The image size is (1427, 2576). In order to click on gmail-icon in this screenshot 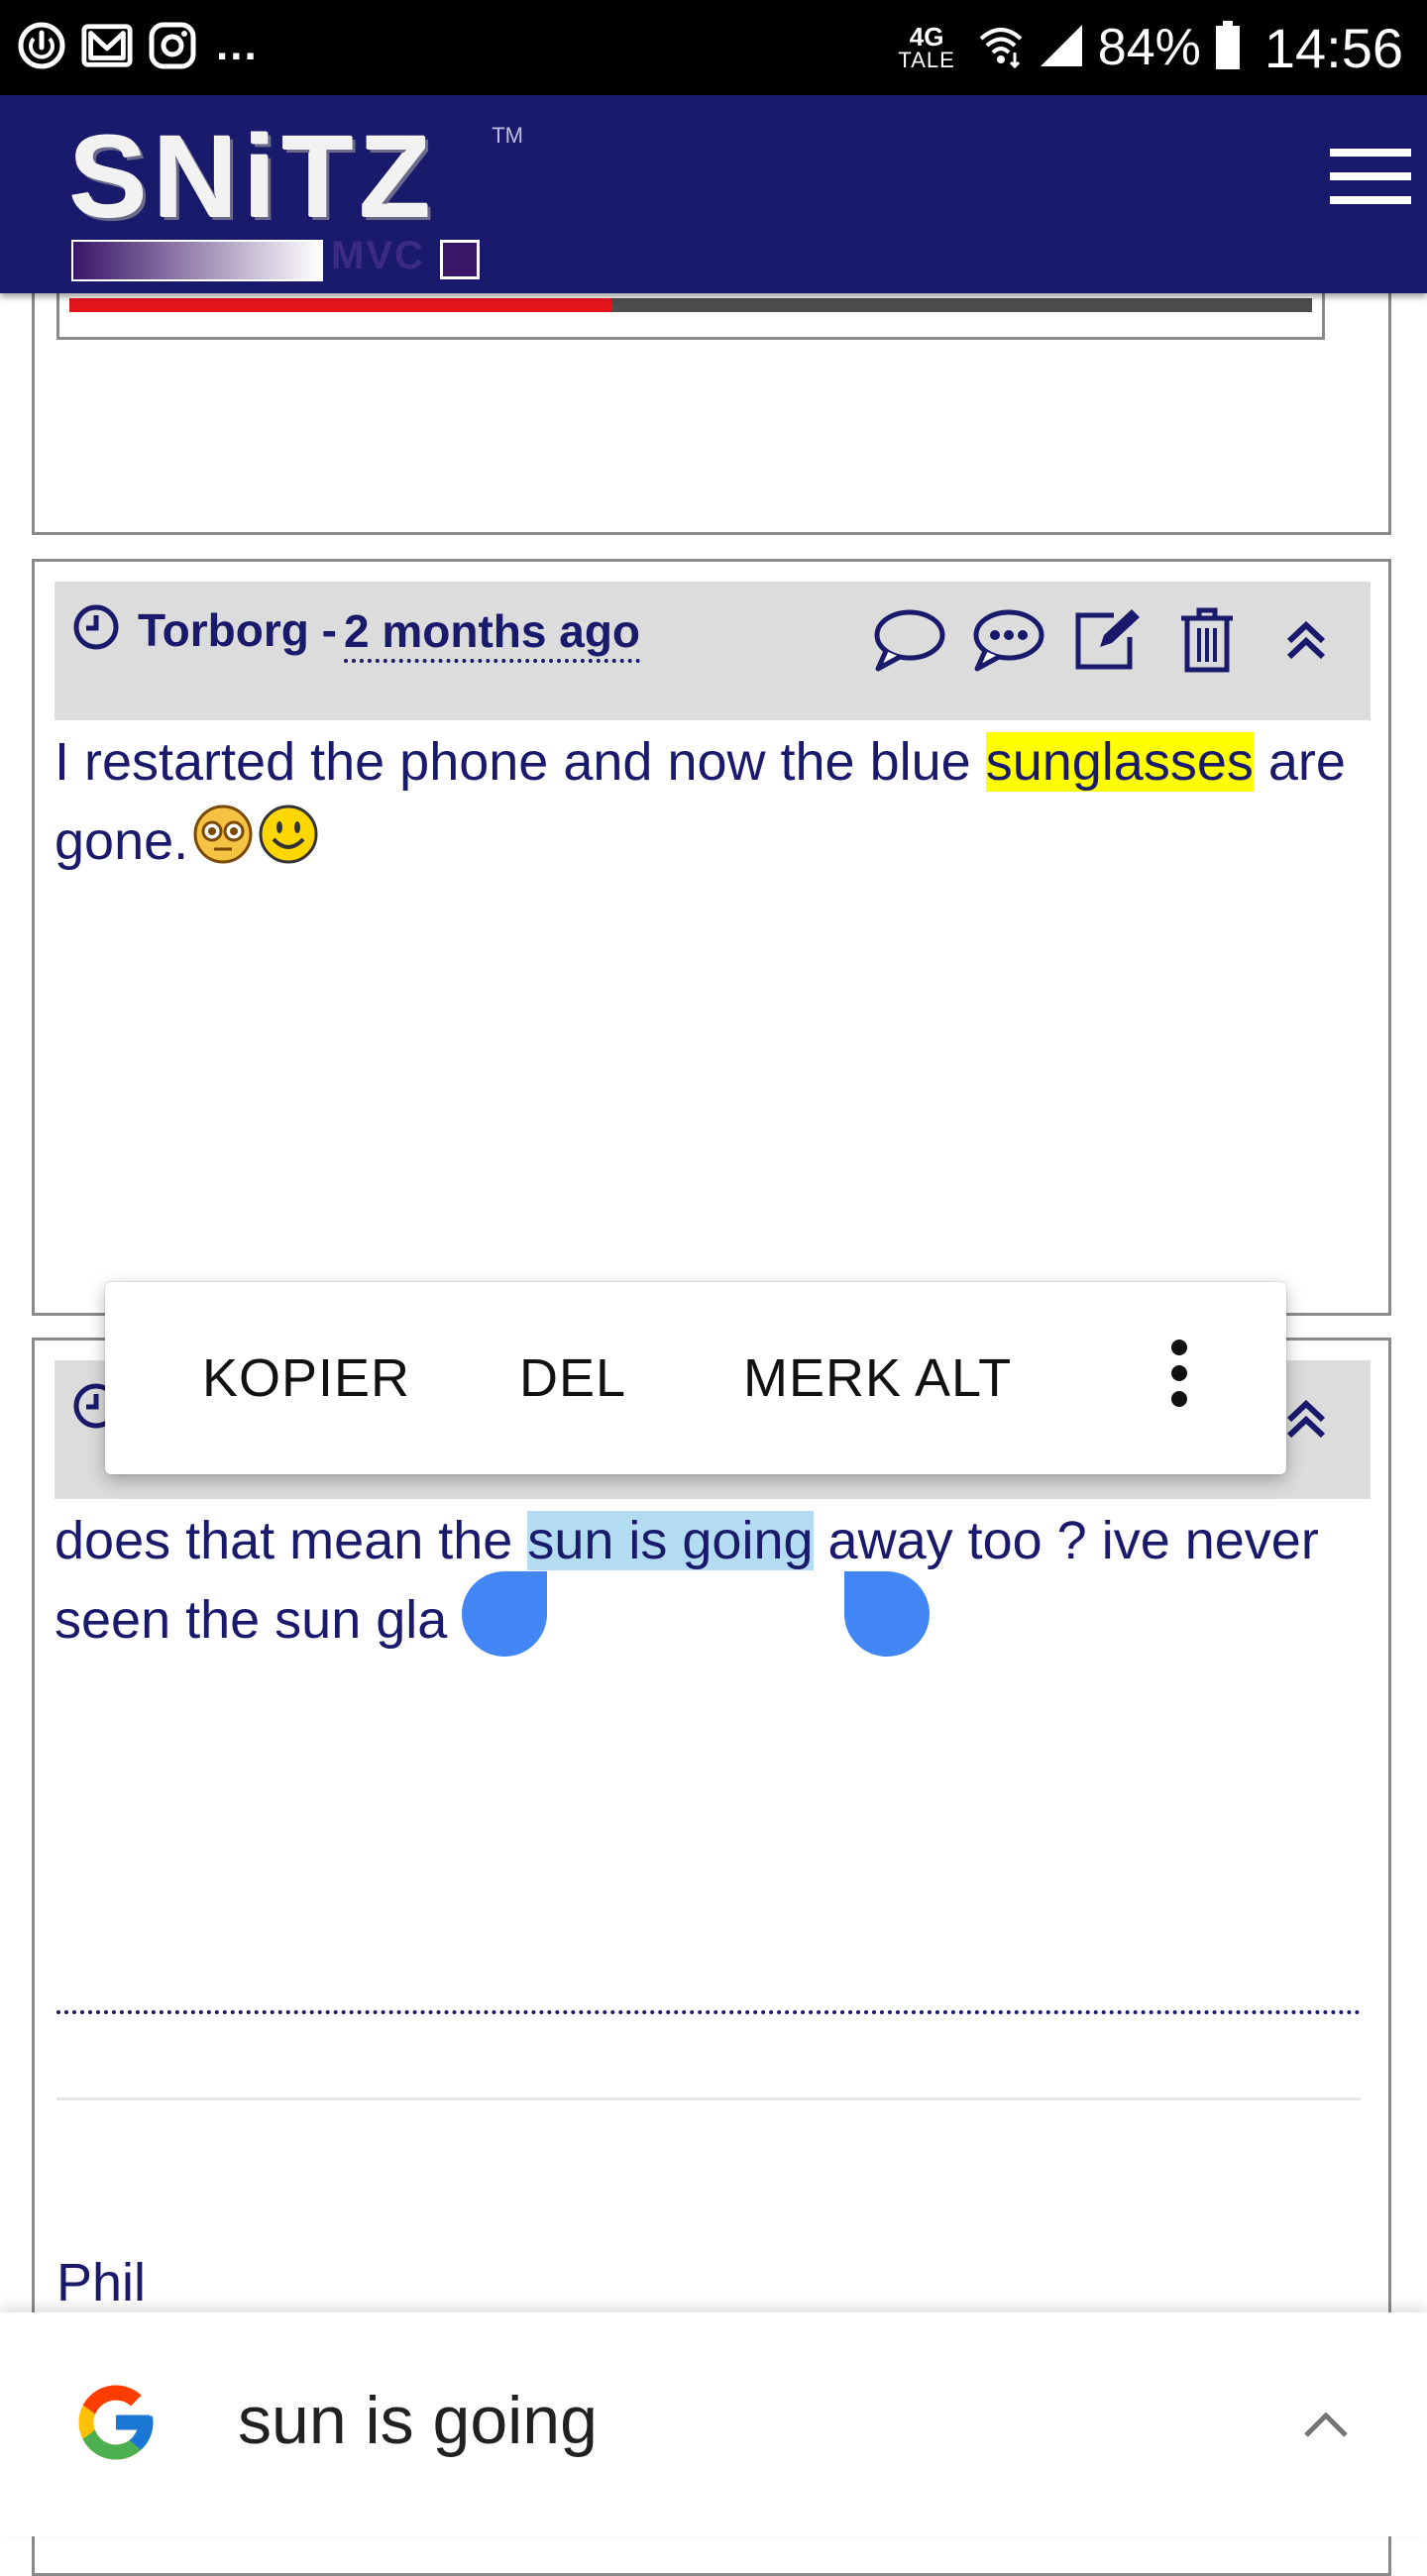, I will do `click(107, 45)`.